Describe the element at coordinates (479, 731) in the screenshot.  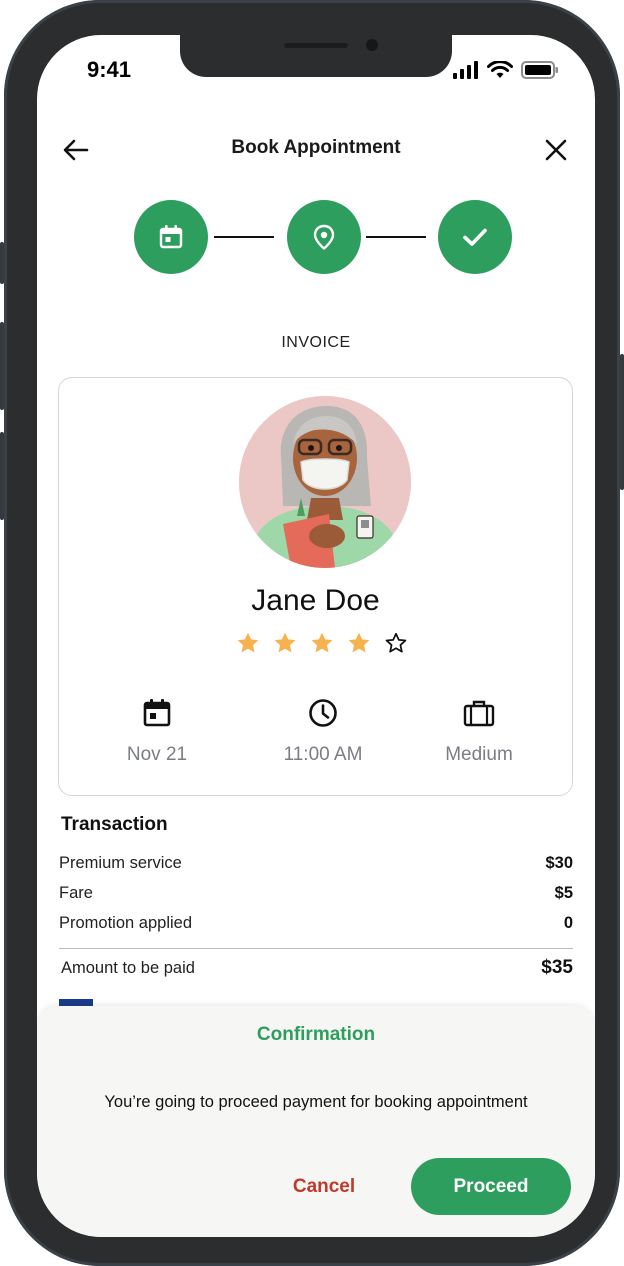
I see `appointment-size: Medium` at that location.